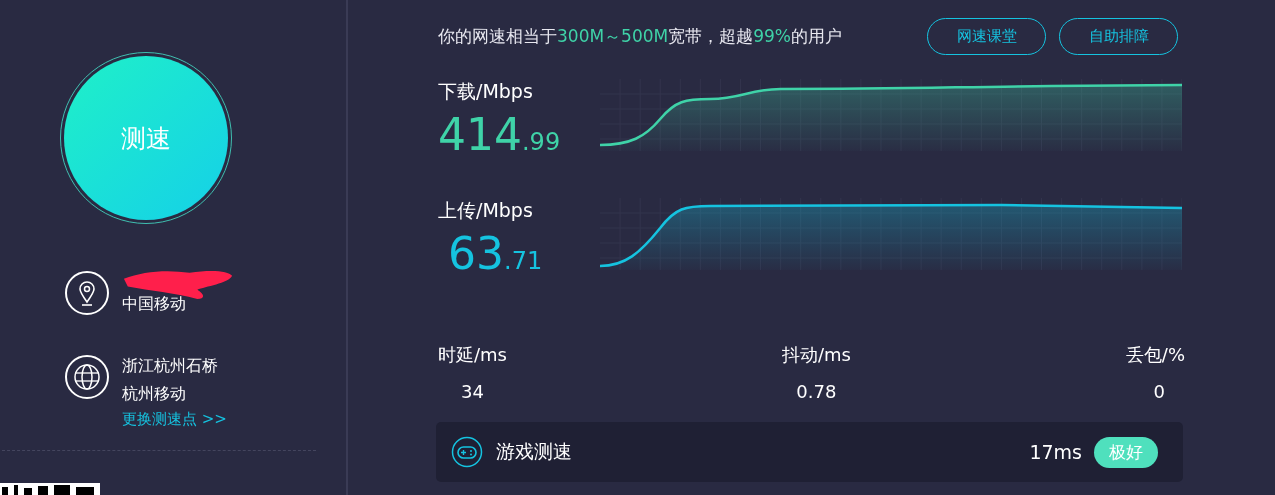 The height and width of the screenshot is (495, 1275). Describe the element at coordinates (816, 355) in the screenshot. I see `stat-label: 抖动/ms` at that location.